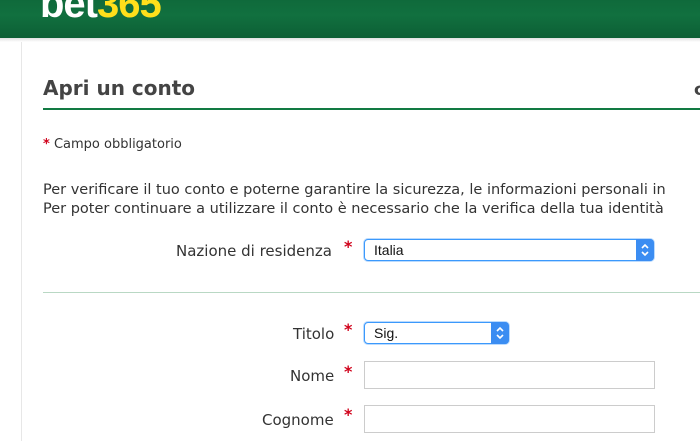 The height and width of the screenshot is (441, 700). What do you see at coordinates (386, 333) in the screenshot?
I see `titolo-selected-value: Sig.` at bounding box center [386, 333].